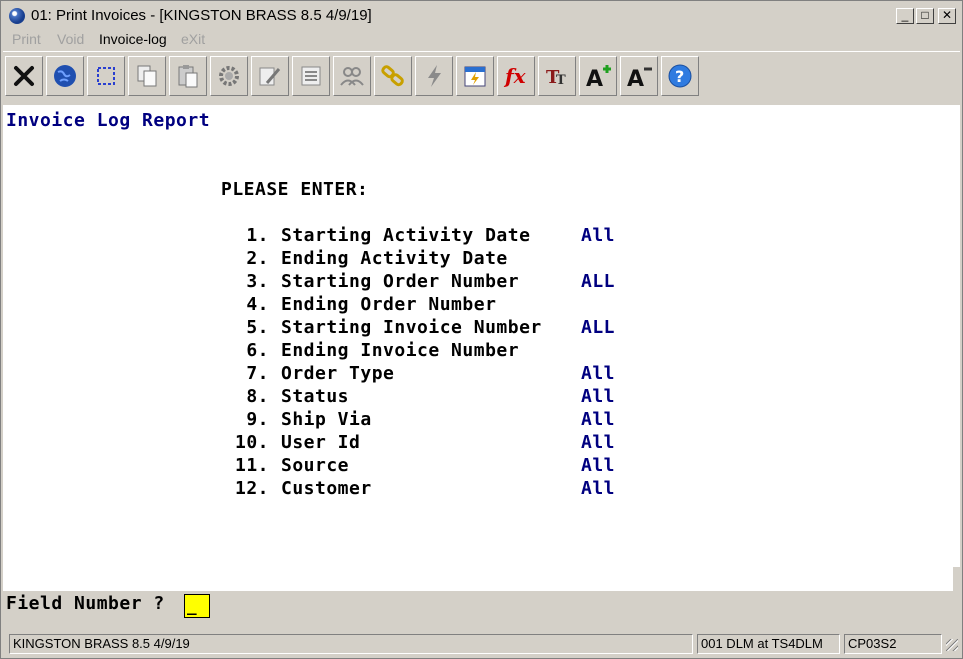 Image resolution: width=963 pixels, height=659 pixels. I want to click on field-number: 7., so click(257, 373).